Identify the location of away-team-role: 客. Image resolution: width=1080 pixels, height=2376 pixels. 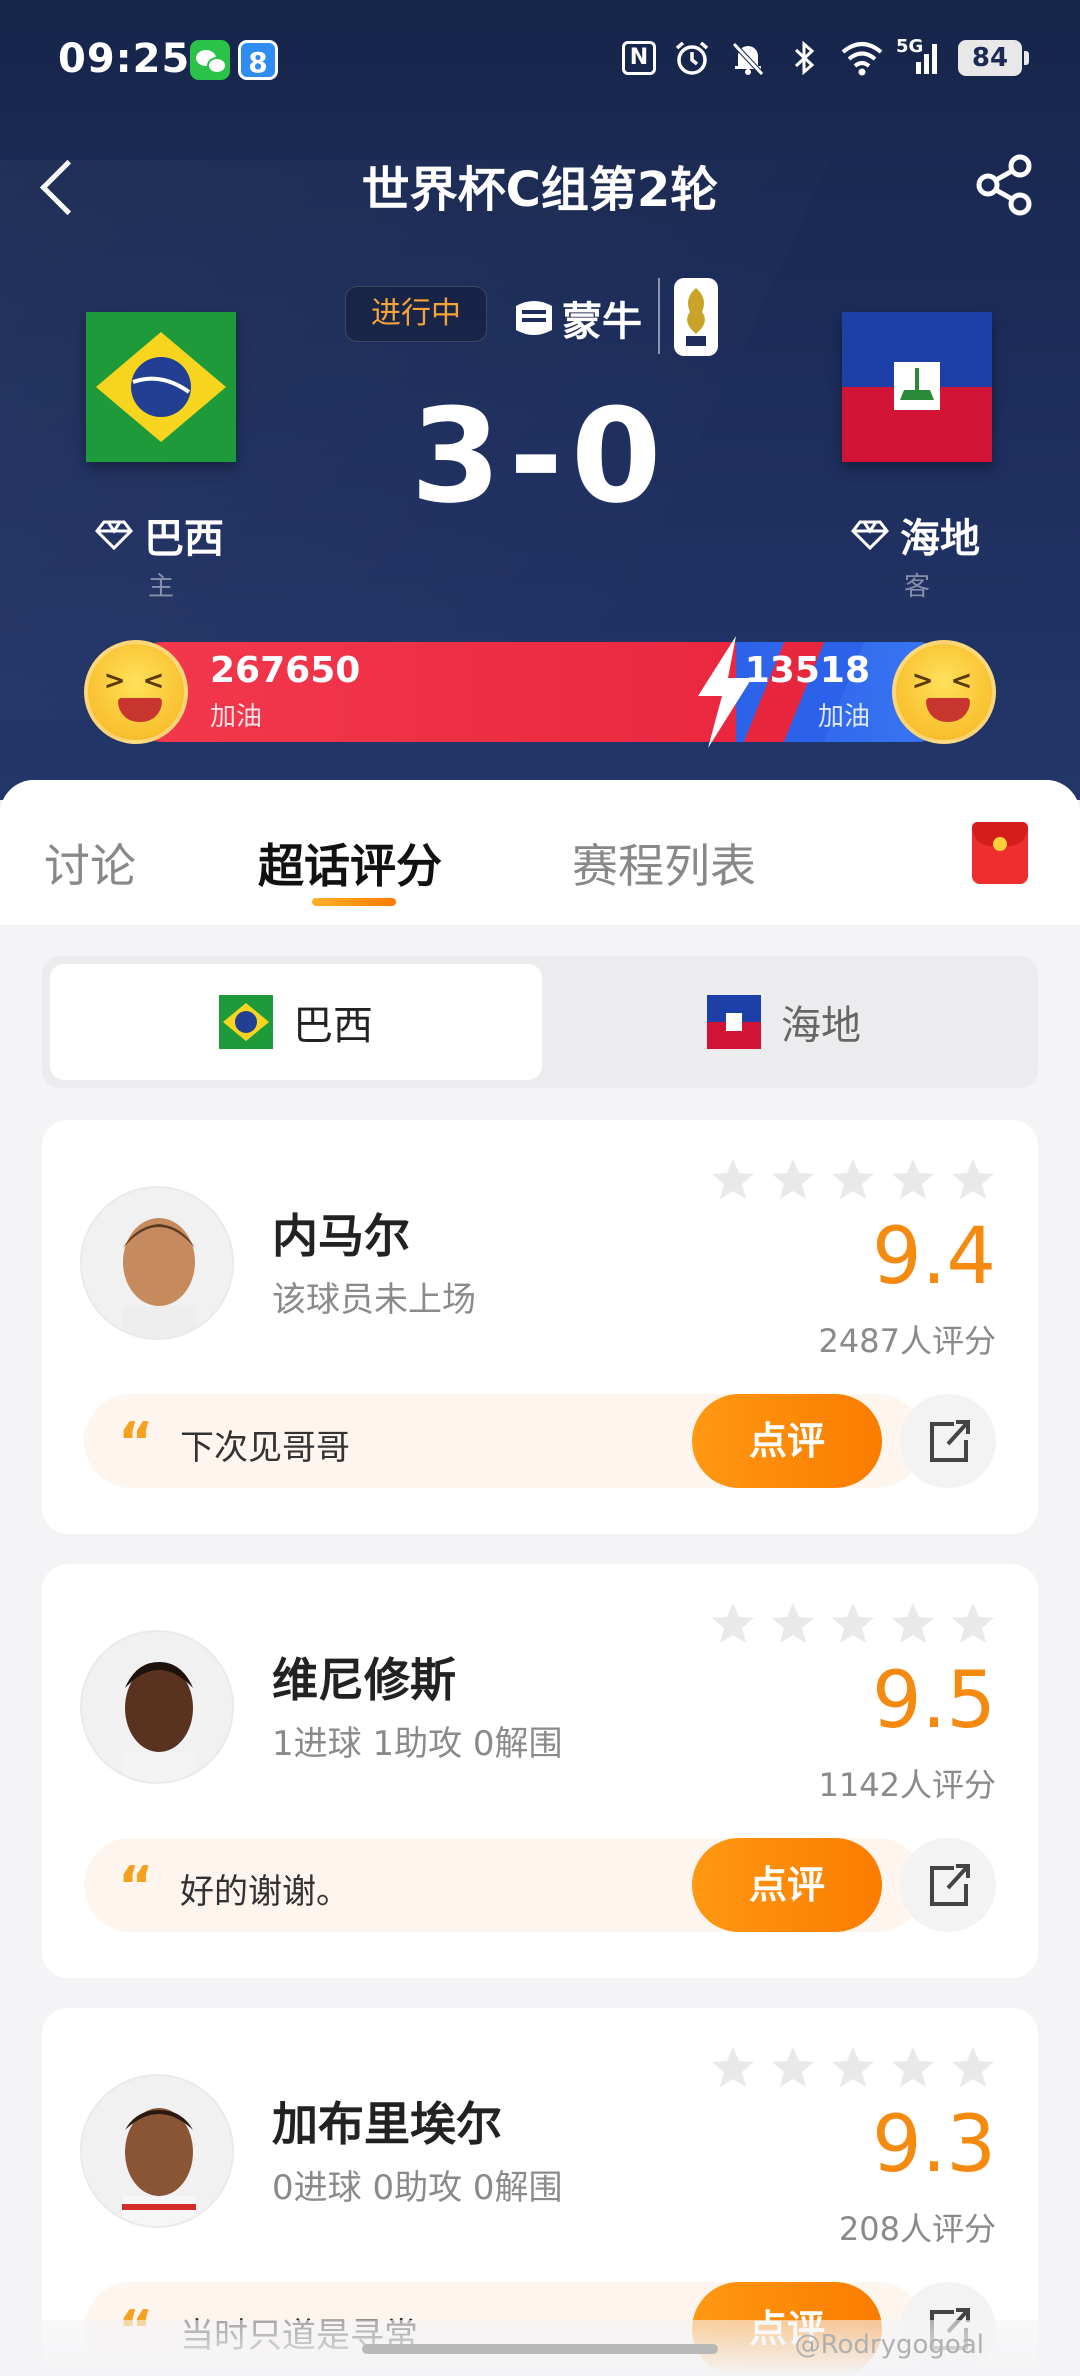
(917, 587).